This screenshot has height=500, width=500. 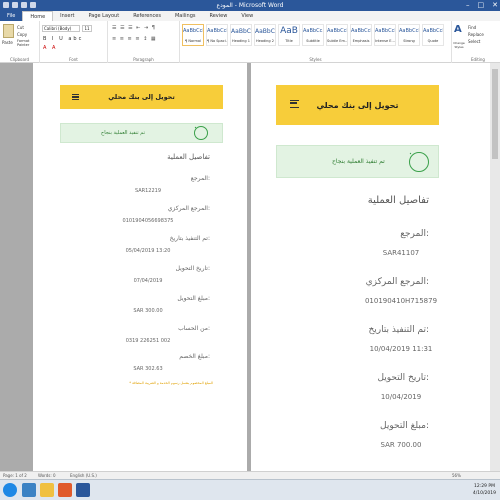 I want to click on clock-date: 4/10/2019, so click(x=484, y=493).